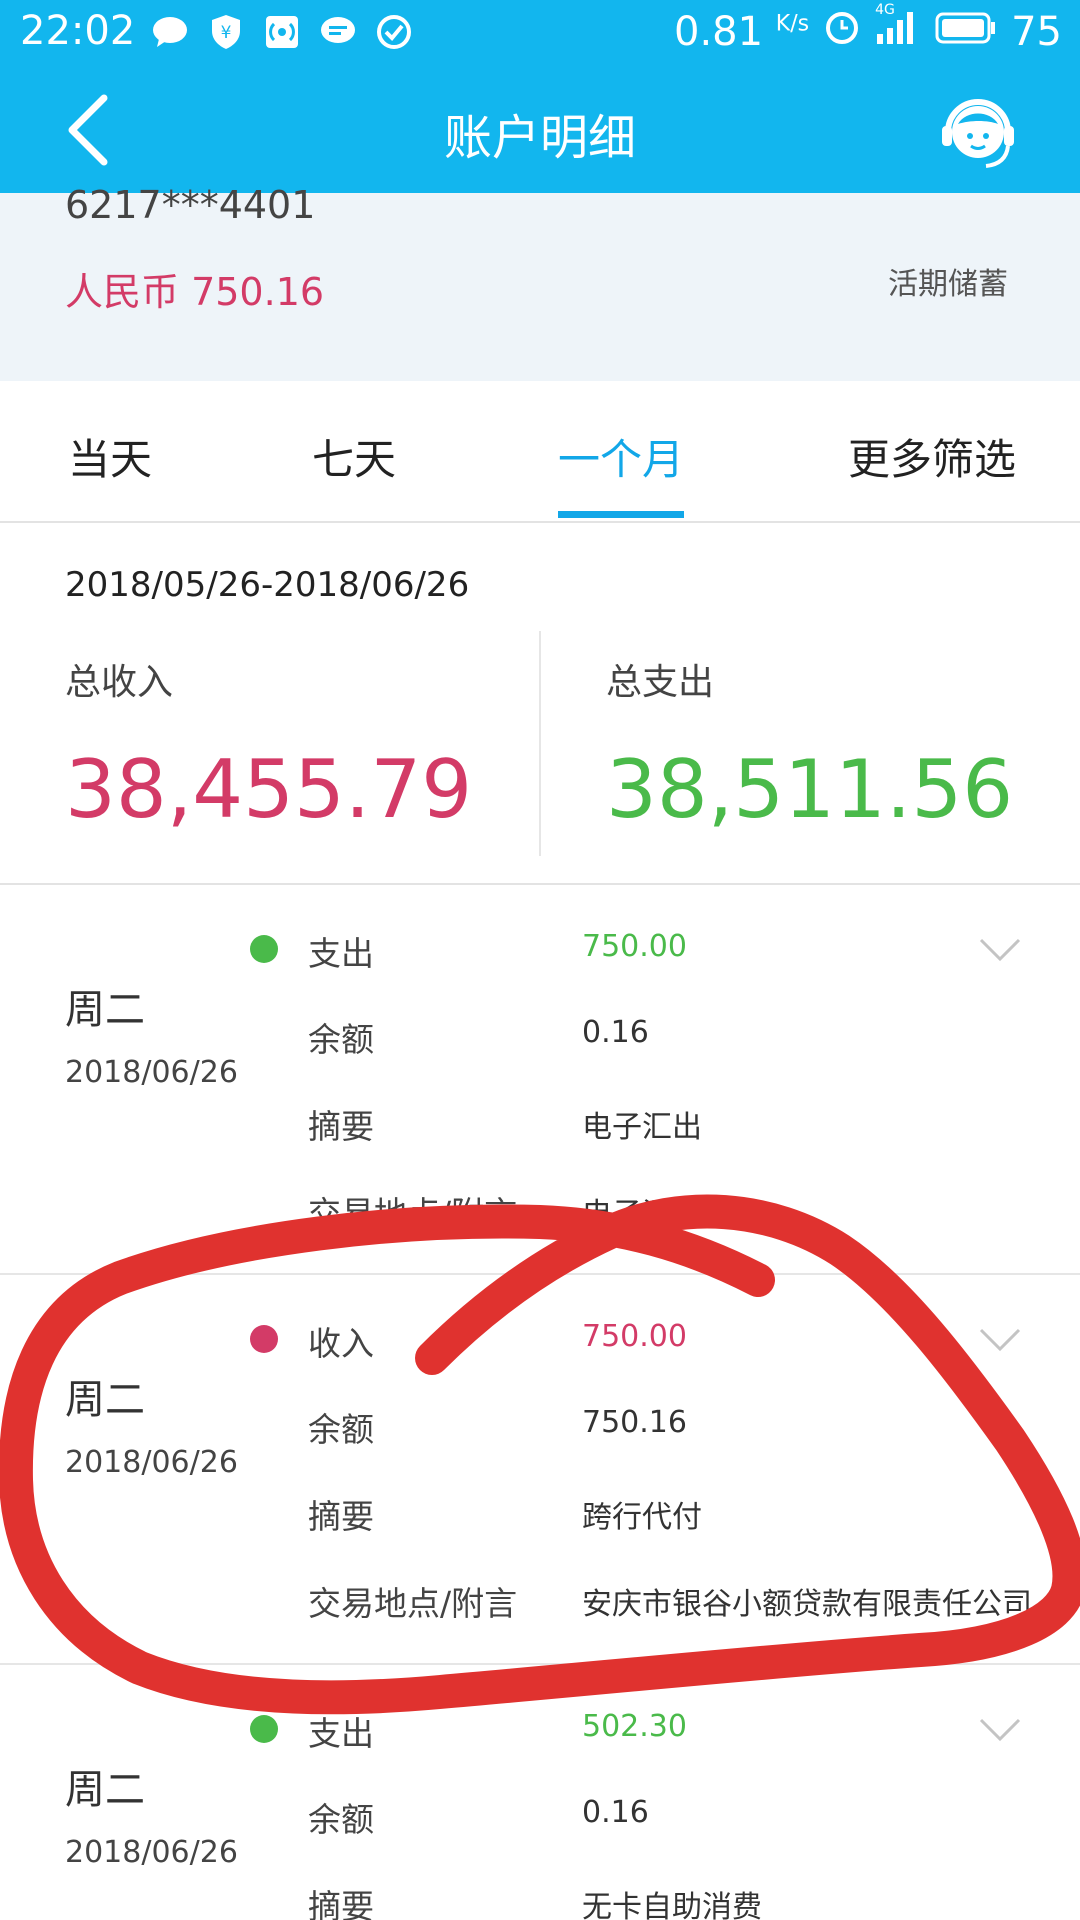  I want to click on hotspot-icon, so click(282, 32).